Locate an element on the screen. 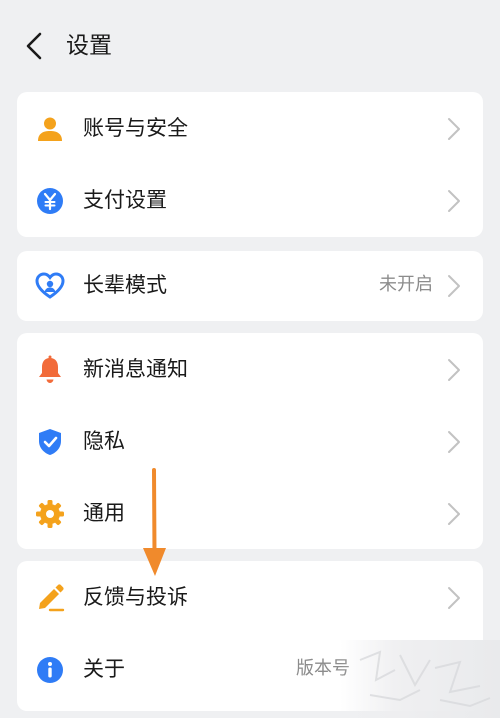  settings-group-elder: 长辈模式 未开启 is located at coordinates (250, 286).